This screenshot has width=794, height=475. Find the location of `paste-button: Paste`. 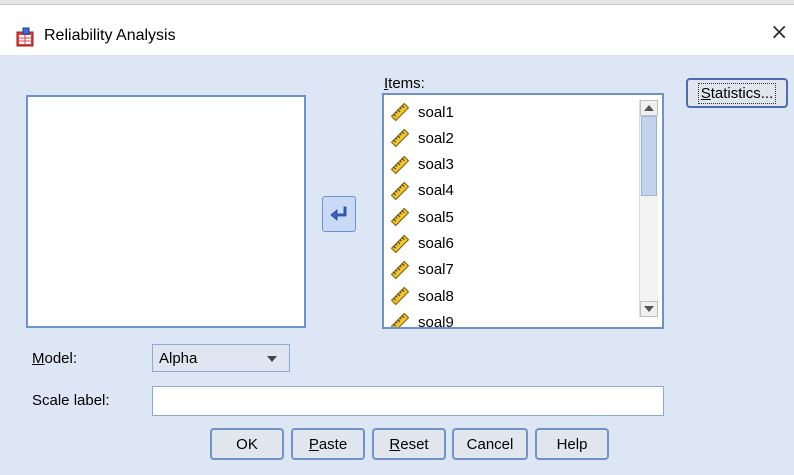

paste-button: Paste is located at coordinates (328, 444).